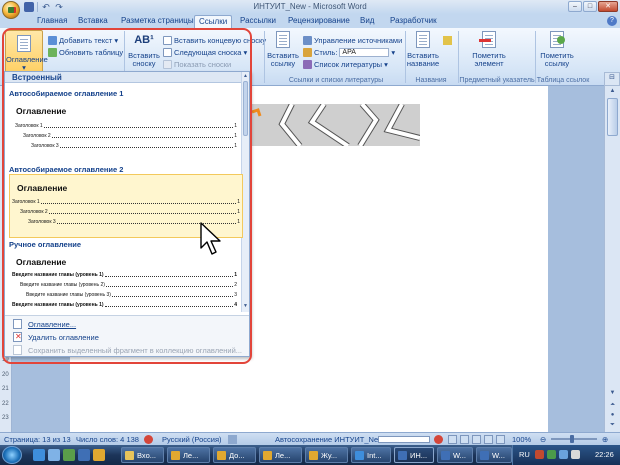 The image size is (620, 465). What do you see at coordinates (148, 439) in the screenshot?
I see `proofing-icon` at bounding box center [148, 439].